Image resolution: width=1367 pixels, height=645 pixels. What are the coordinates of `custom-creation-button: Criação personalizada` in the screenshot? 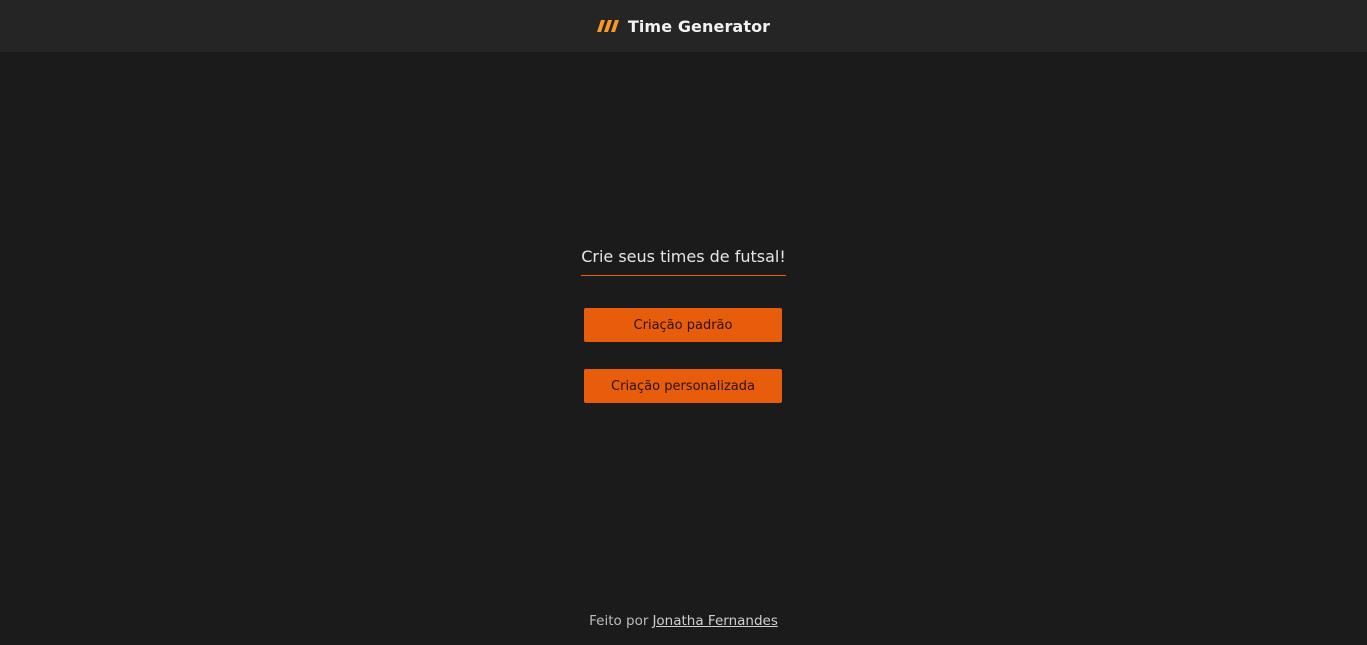 It's located at (683, 386).